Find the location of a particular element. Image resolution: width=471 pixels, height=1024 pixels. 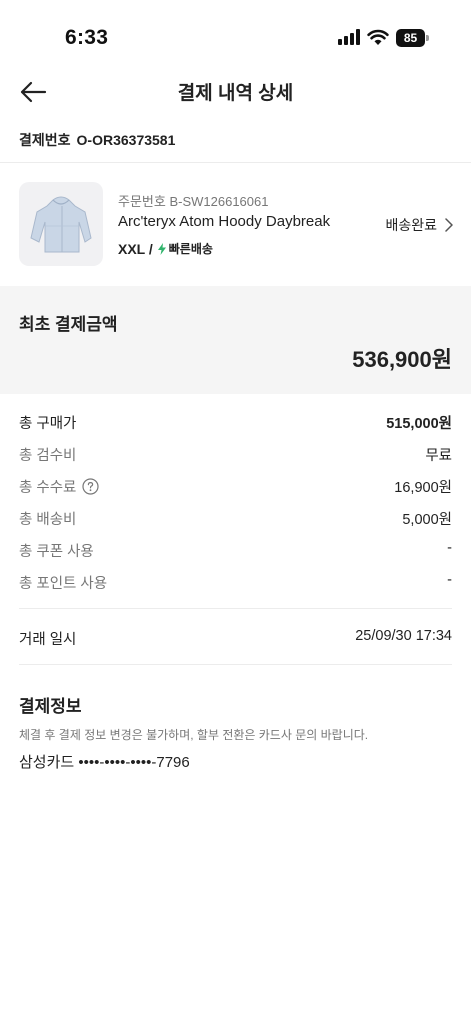

transaction-date-row: 거래 일시 25/09/30 17:34 is located at coordinates (235, 639).